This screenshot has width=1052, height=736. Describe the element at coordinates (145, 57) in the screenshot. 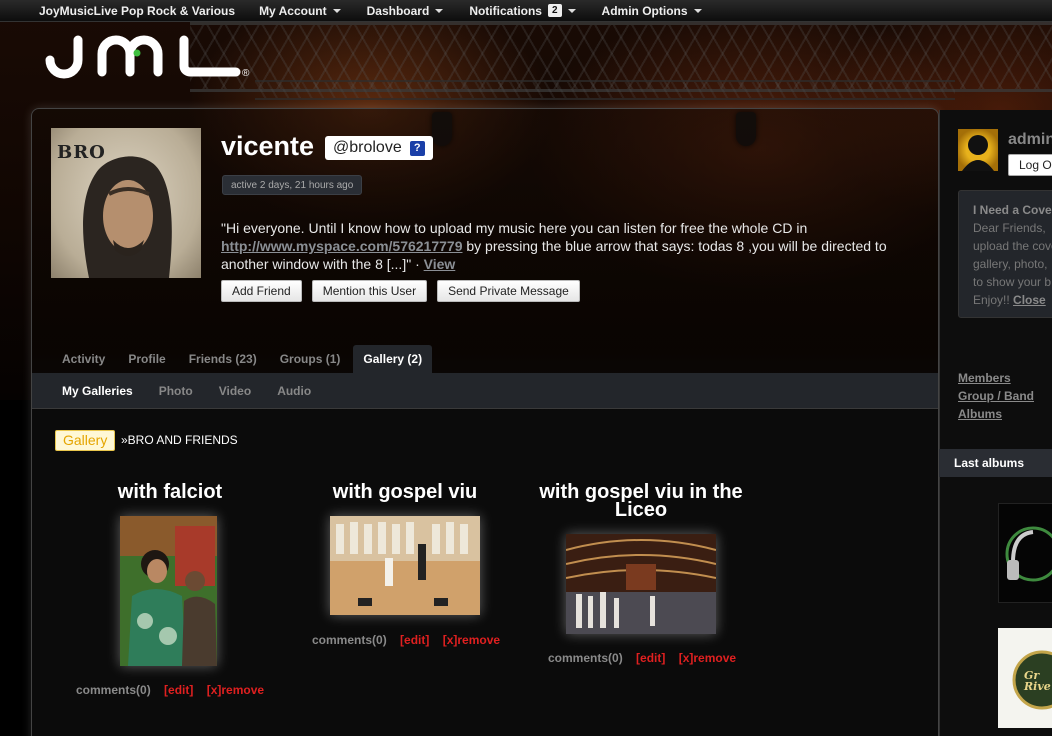

I see `site-logo: ®` at that location.